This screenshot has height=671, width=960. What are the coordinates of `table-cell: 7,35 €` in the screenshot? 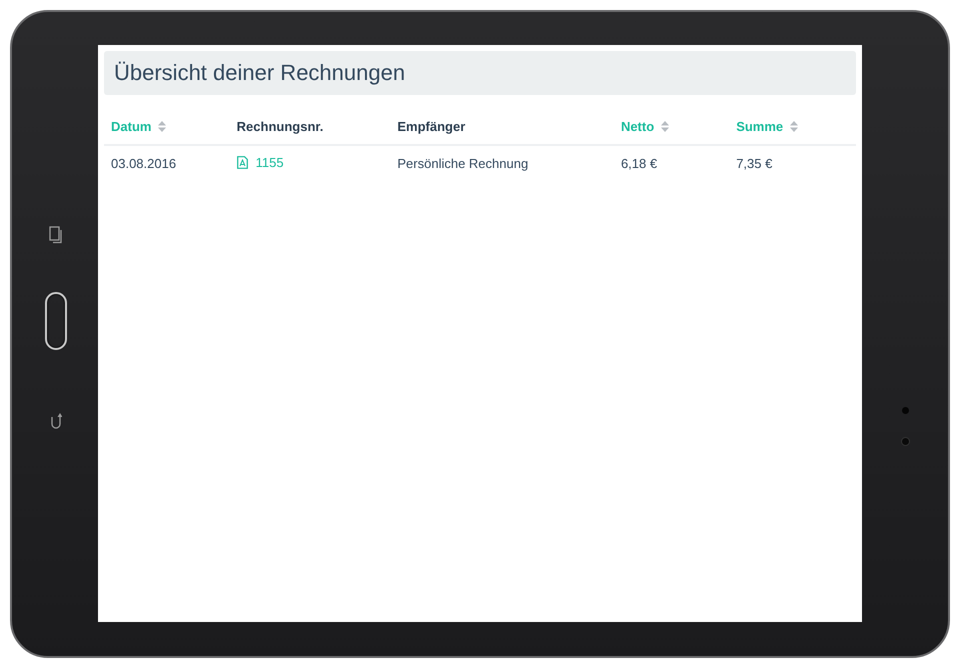 It's located at (754, 163).